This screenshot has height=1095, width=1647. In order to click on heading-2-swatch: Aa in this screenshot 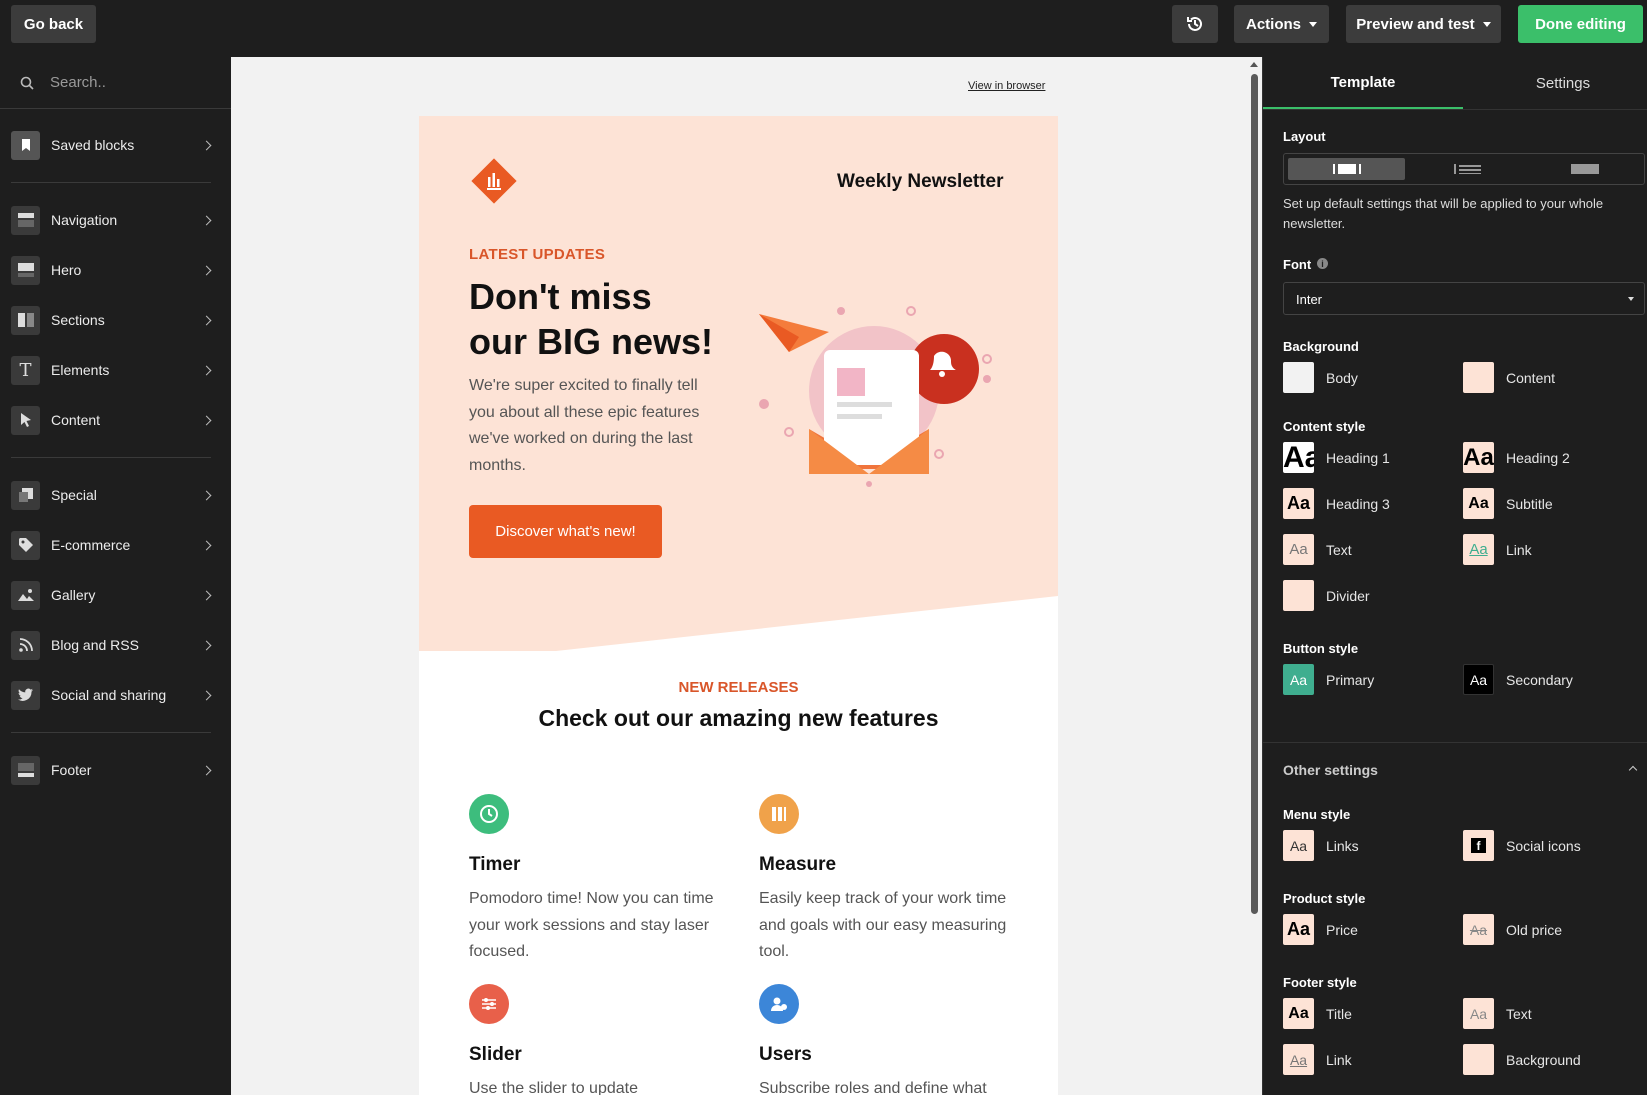, I will do `click(1478, 457)`.